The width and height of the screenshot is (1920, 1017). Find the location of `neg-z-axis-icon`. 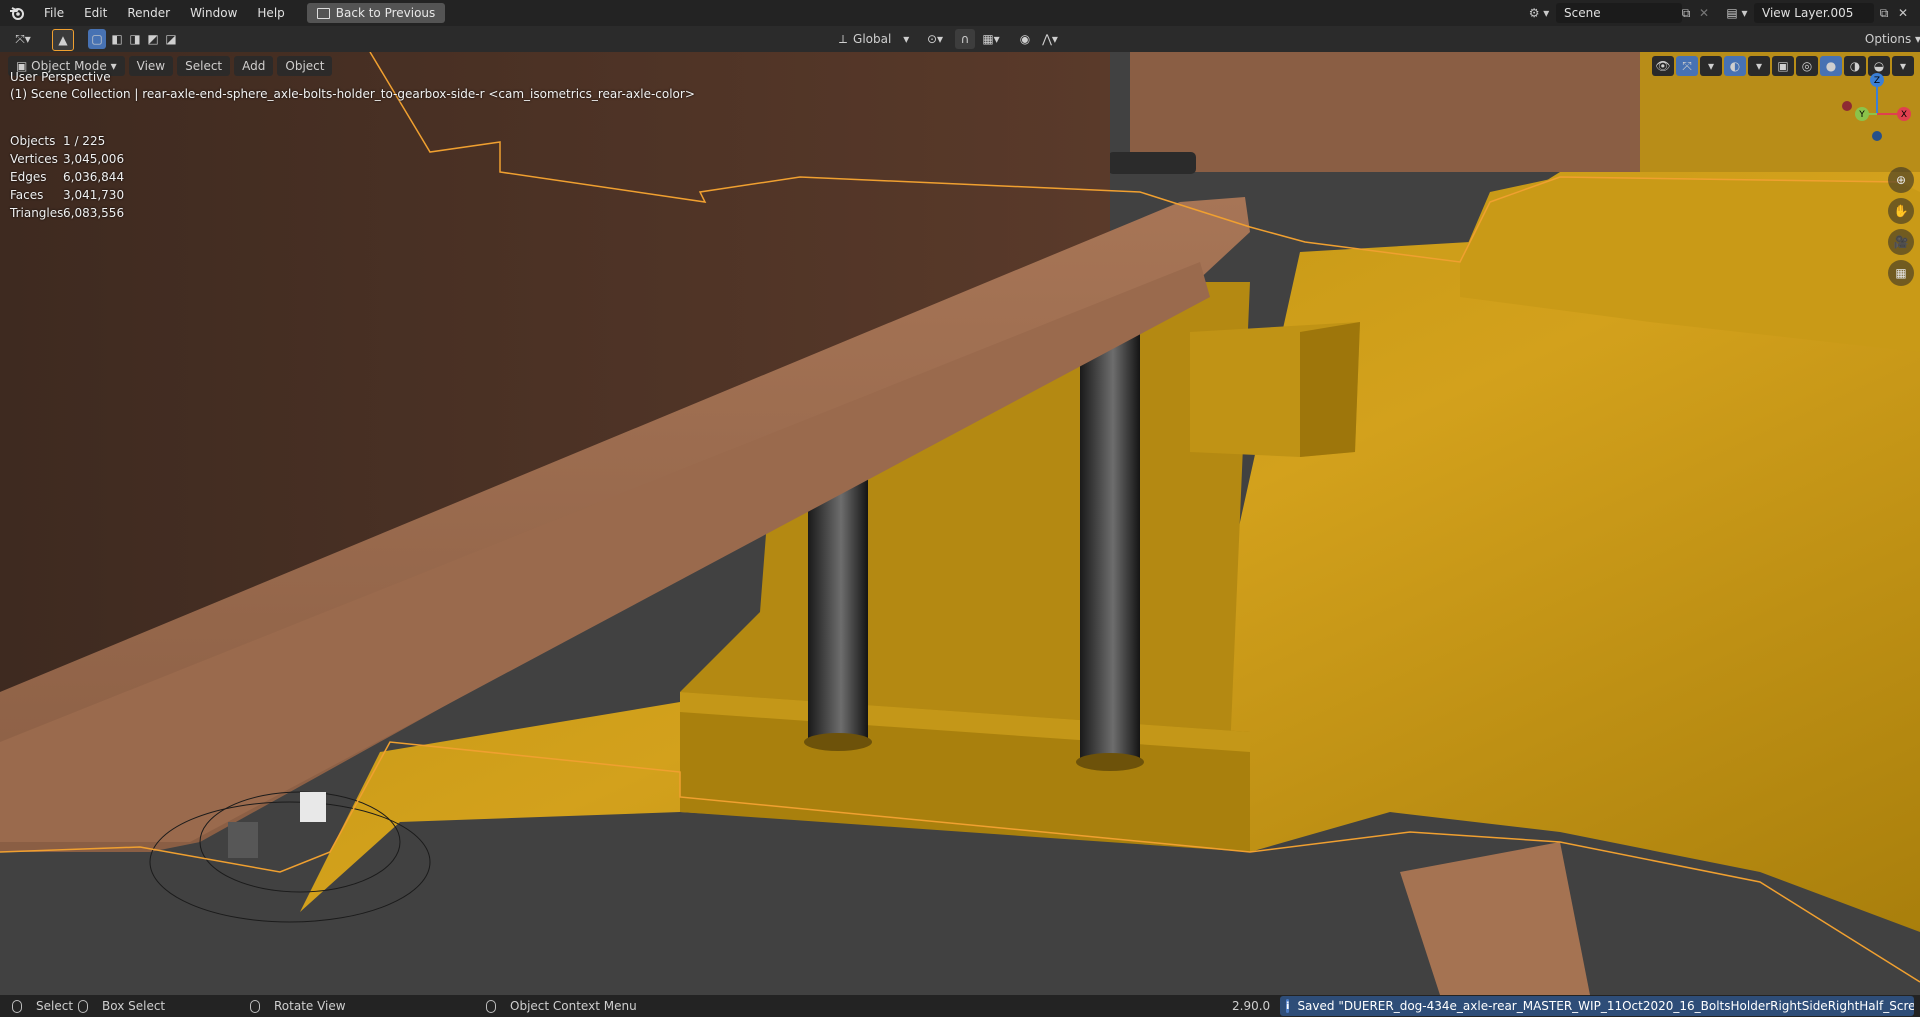

neg-z-axis-icon is located at coordinates (1877, 136).